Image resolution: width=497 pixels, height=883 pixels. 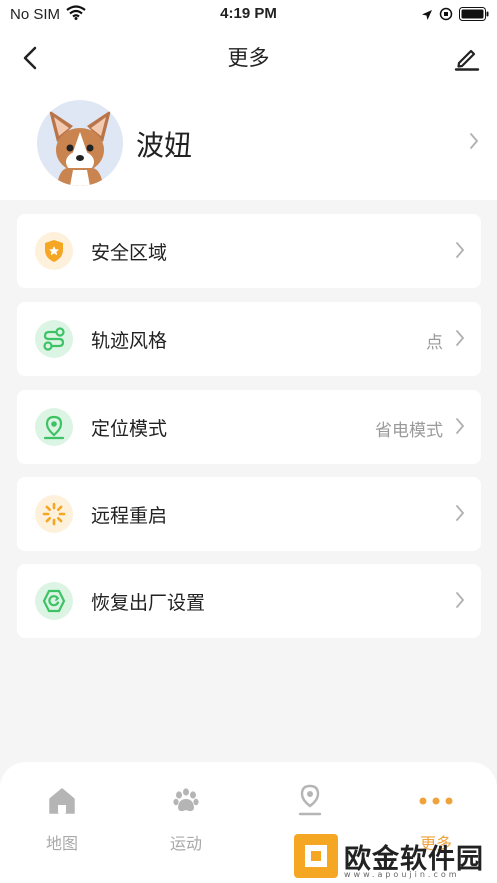 I want to click on navigation-bar: 更多, so click(x=248, y=59).